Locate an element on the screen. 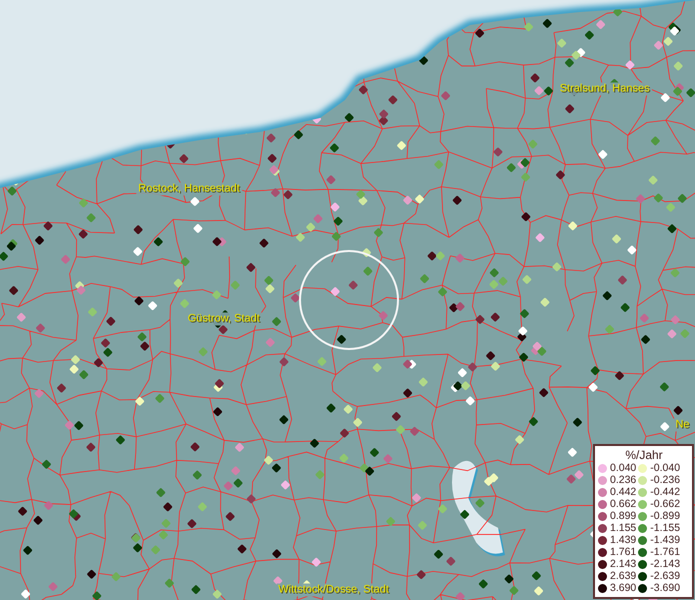 The width and height of the screenshot is (695, 600). city-label: Rostock, Hansestadt is located at coordinates (189, 189).